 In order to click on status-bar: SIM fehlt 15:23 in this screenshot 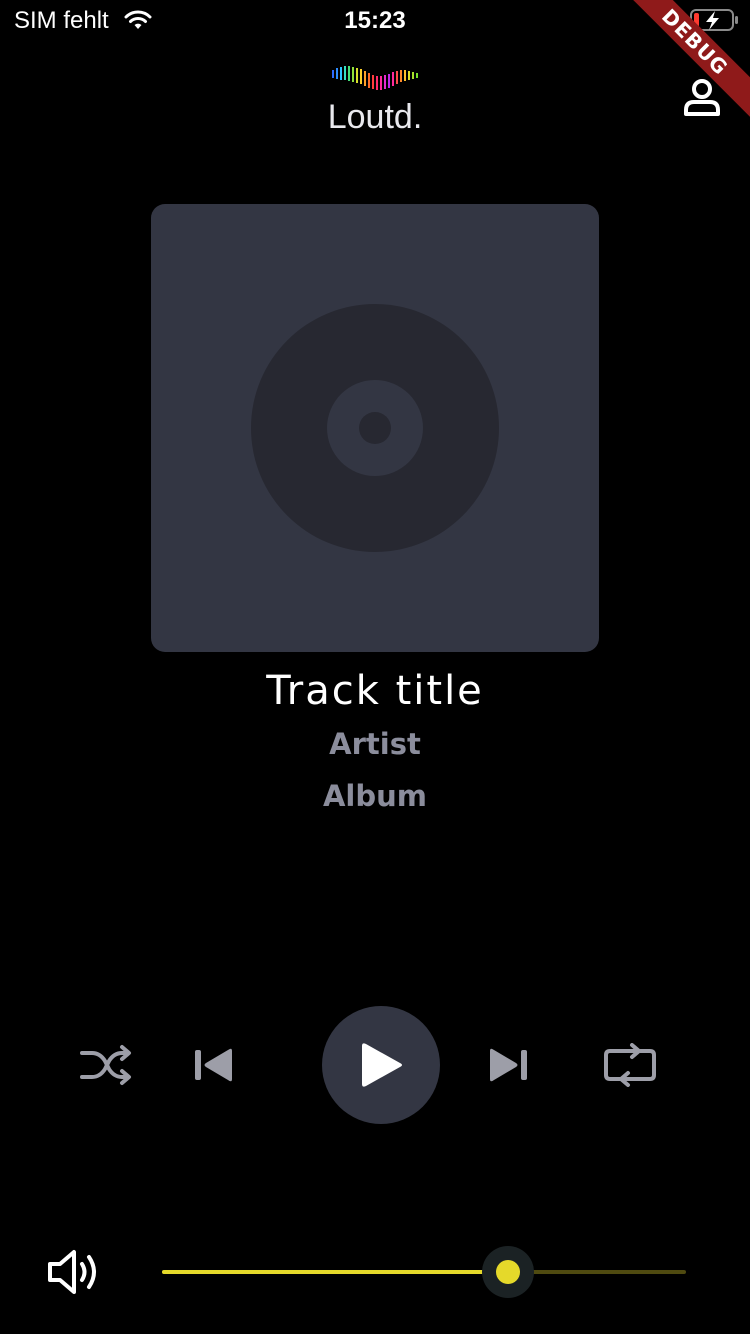, I will do `click(375, 20)`.